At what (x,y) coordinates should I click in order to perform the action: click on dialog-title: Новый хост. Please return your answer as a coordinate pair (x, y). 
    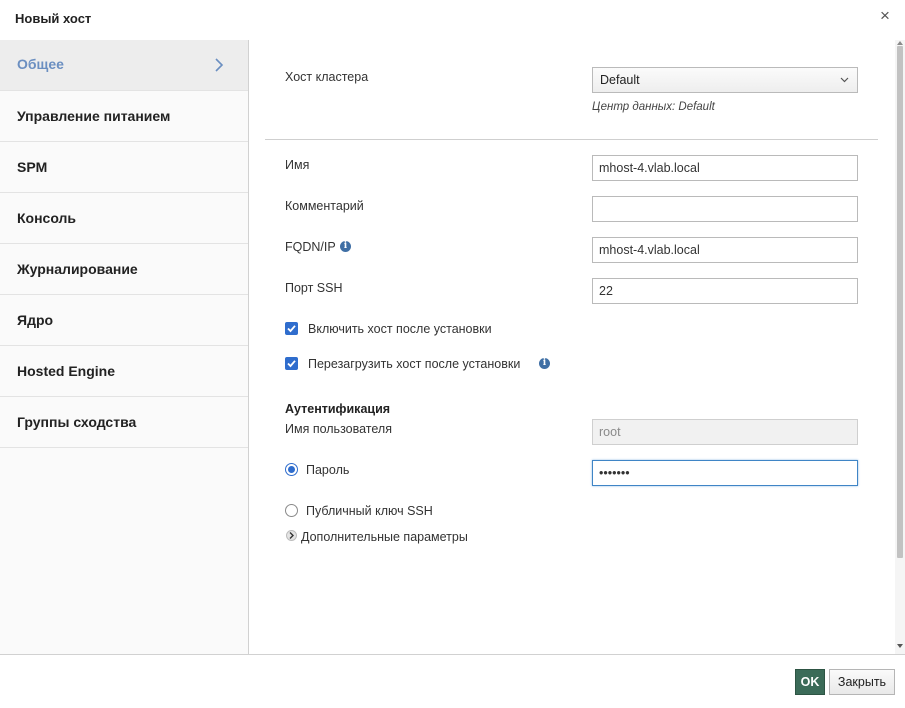
    Looking at the image, I should click on (53, 18).